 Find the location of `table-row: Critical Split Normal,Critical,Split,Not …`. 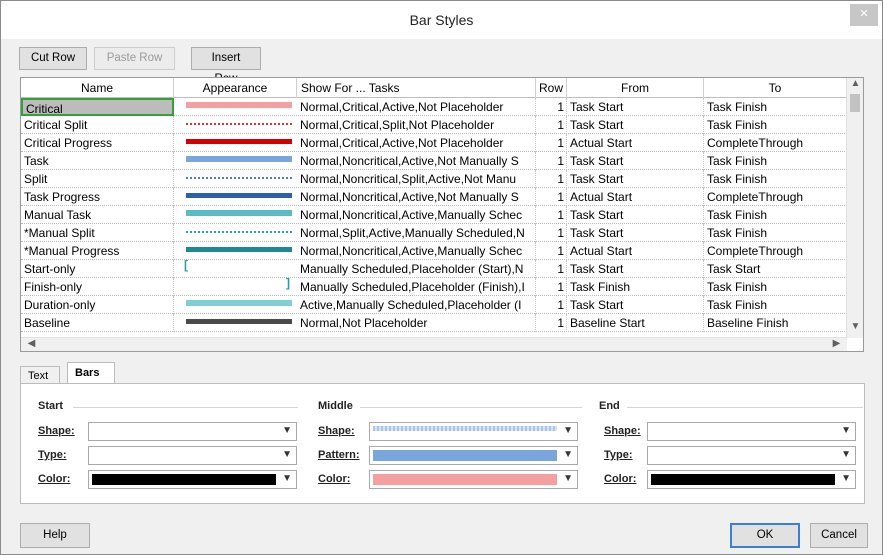

table-row: Critical Split Normal,Critical,Split,Not … is located at coordinates (442, 125).